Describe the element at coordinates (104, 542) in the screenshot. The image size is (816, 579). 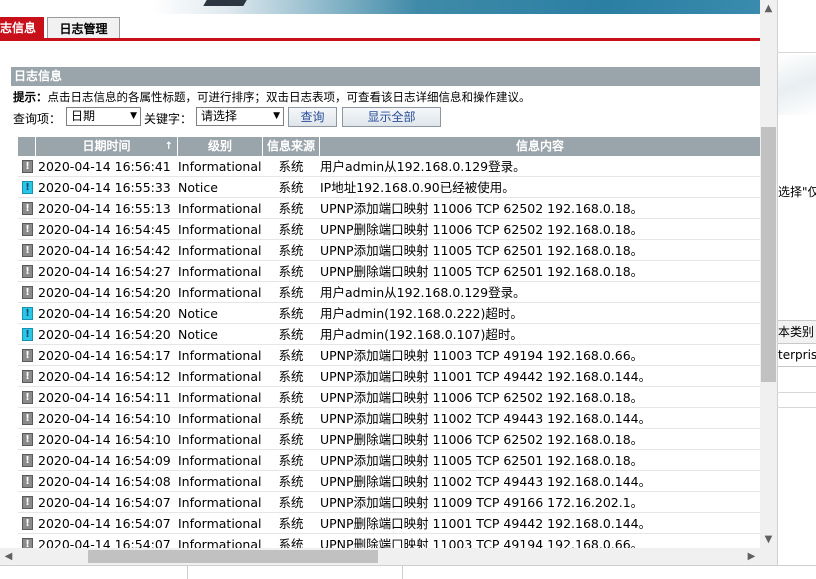
I see `cell-datetime: 2020-04-14 16:54:07` at that location.